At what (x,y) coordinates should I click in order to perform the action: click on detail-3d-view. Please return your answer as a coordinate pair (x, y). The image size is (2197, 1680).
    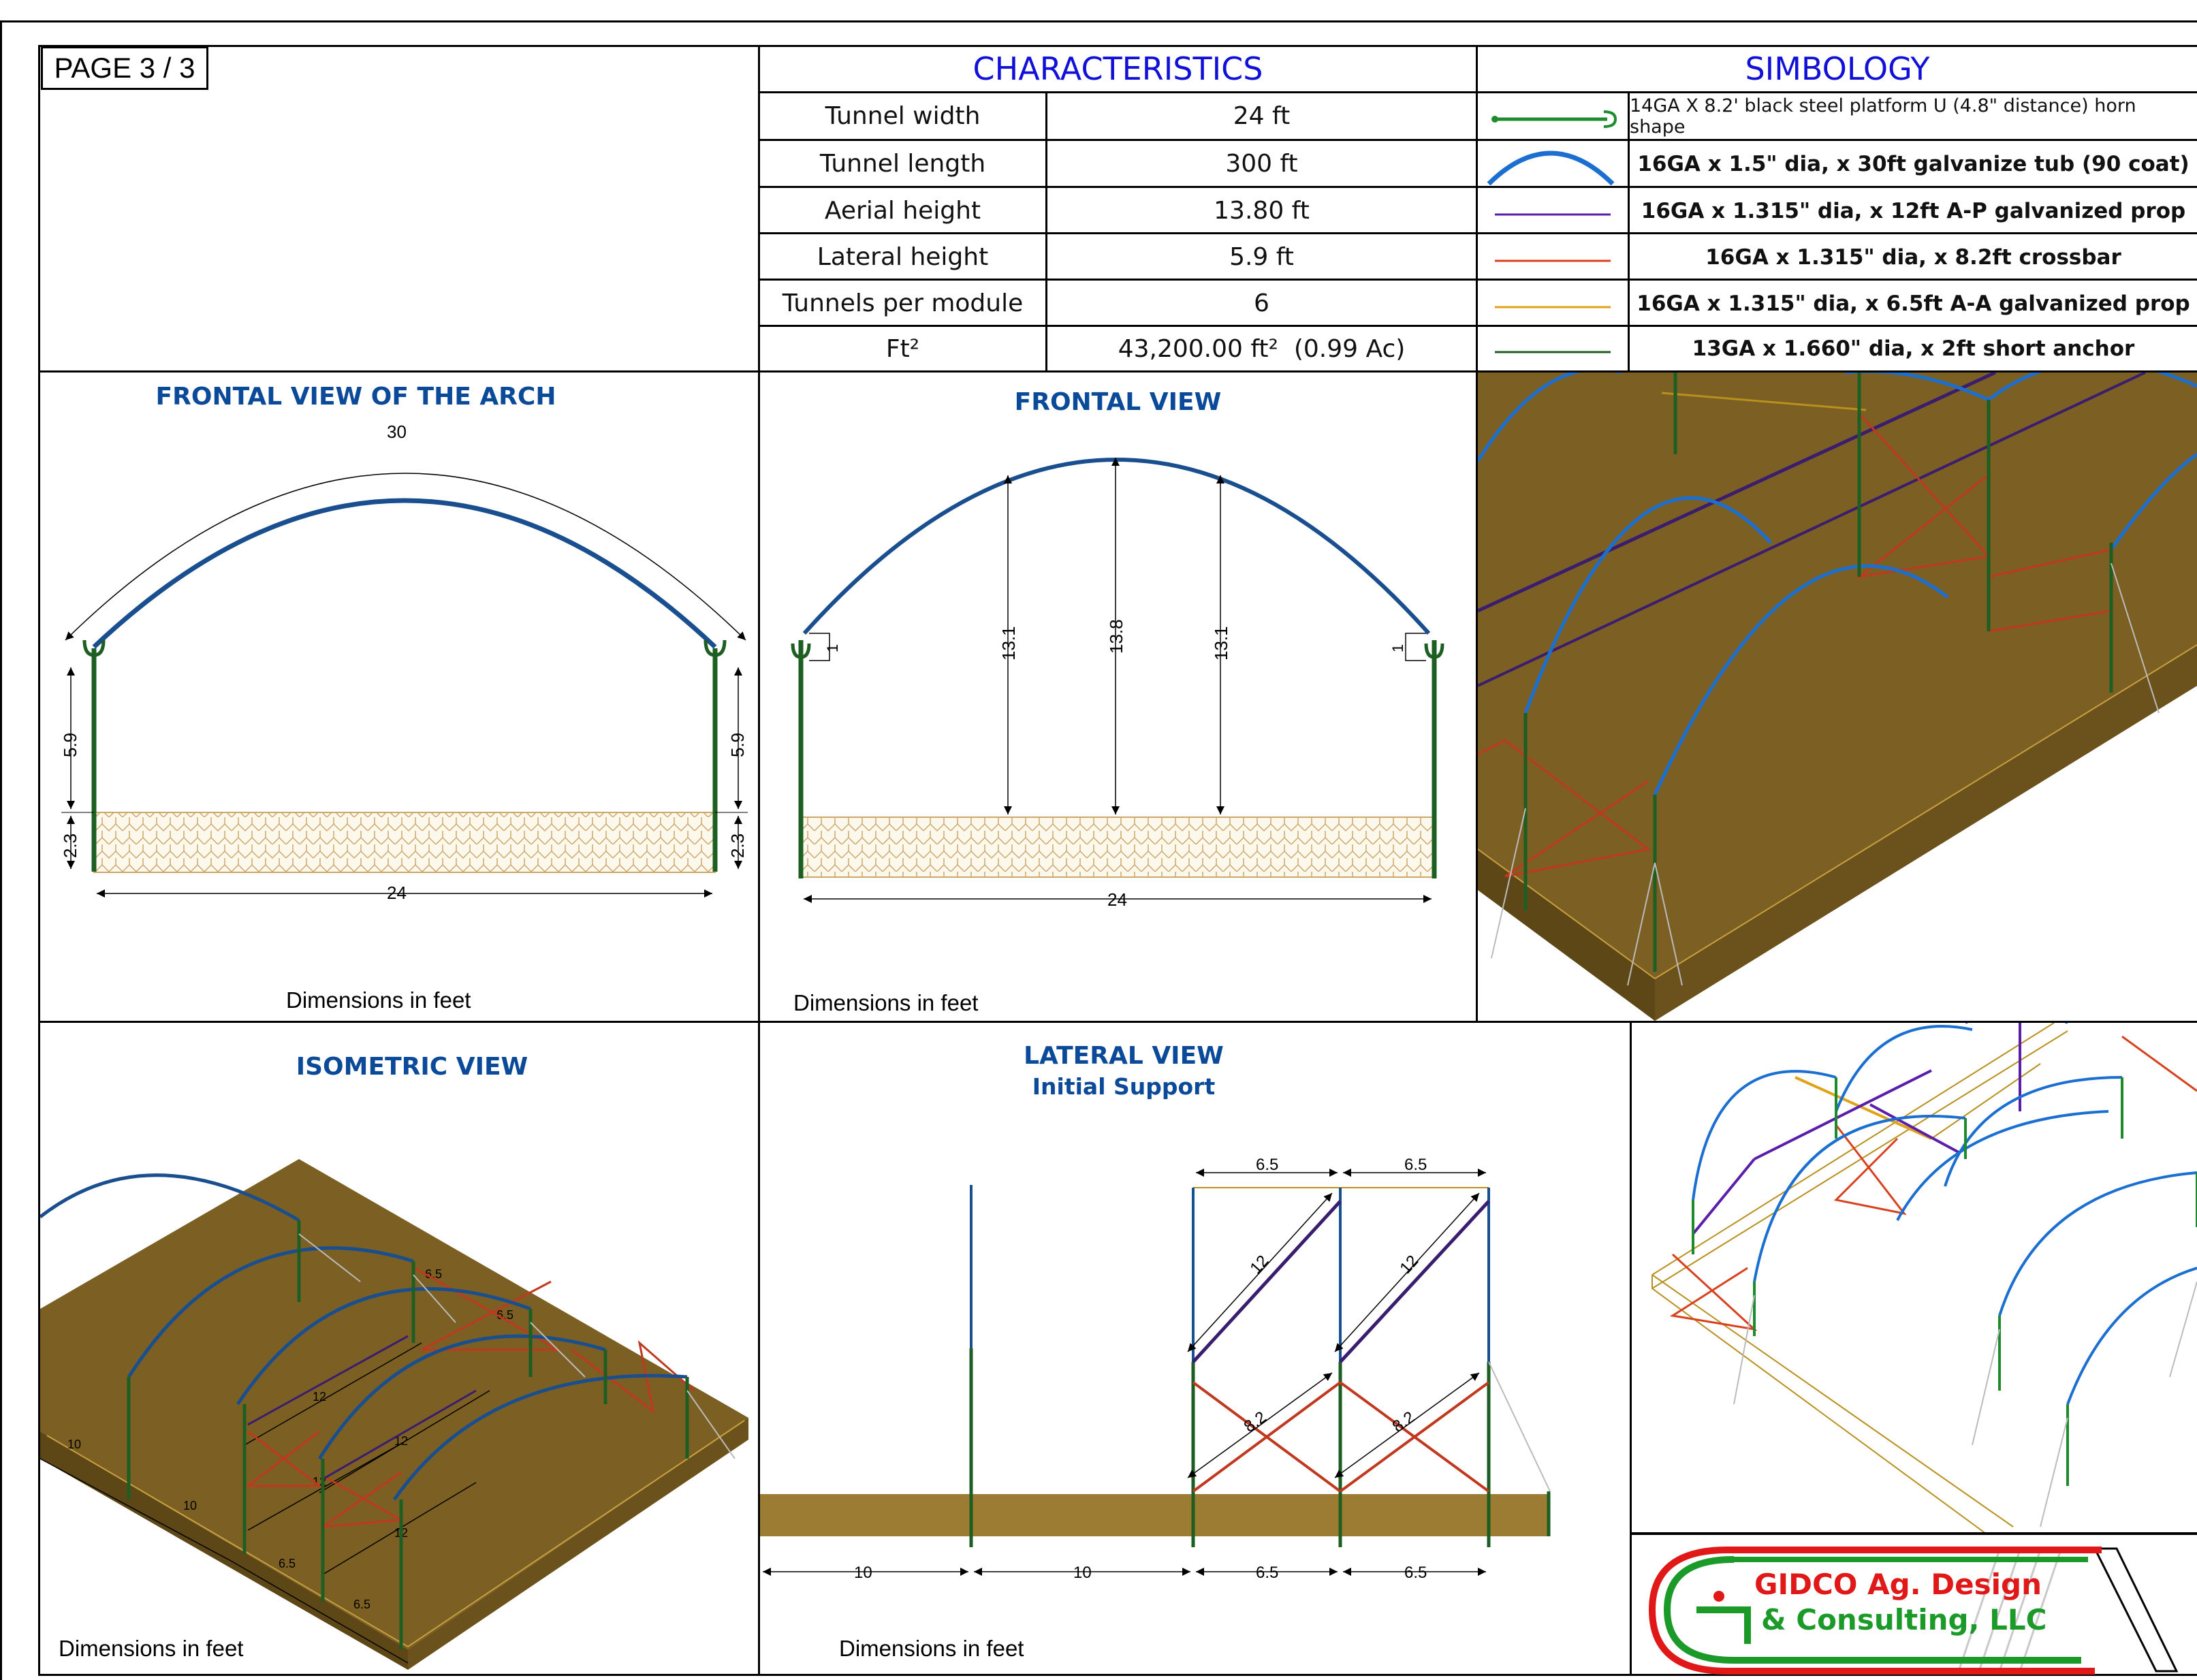
    Looking at the image, I should click on (1837, 697).